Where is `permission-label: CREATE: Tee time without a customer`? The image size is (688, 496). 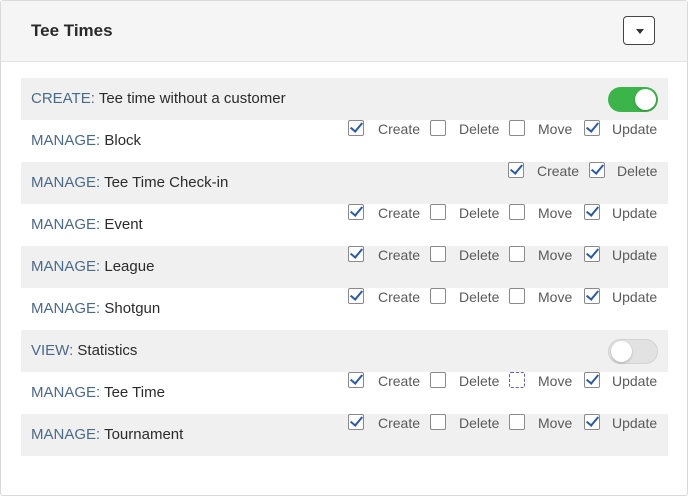 permission-label: CREATE: Tee time without a customer is located at coordinates (158, 98).